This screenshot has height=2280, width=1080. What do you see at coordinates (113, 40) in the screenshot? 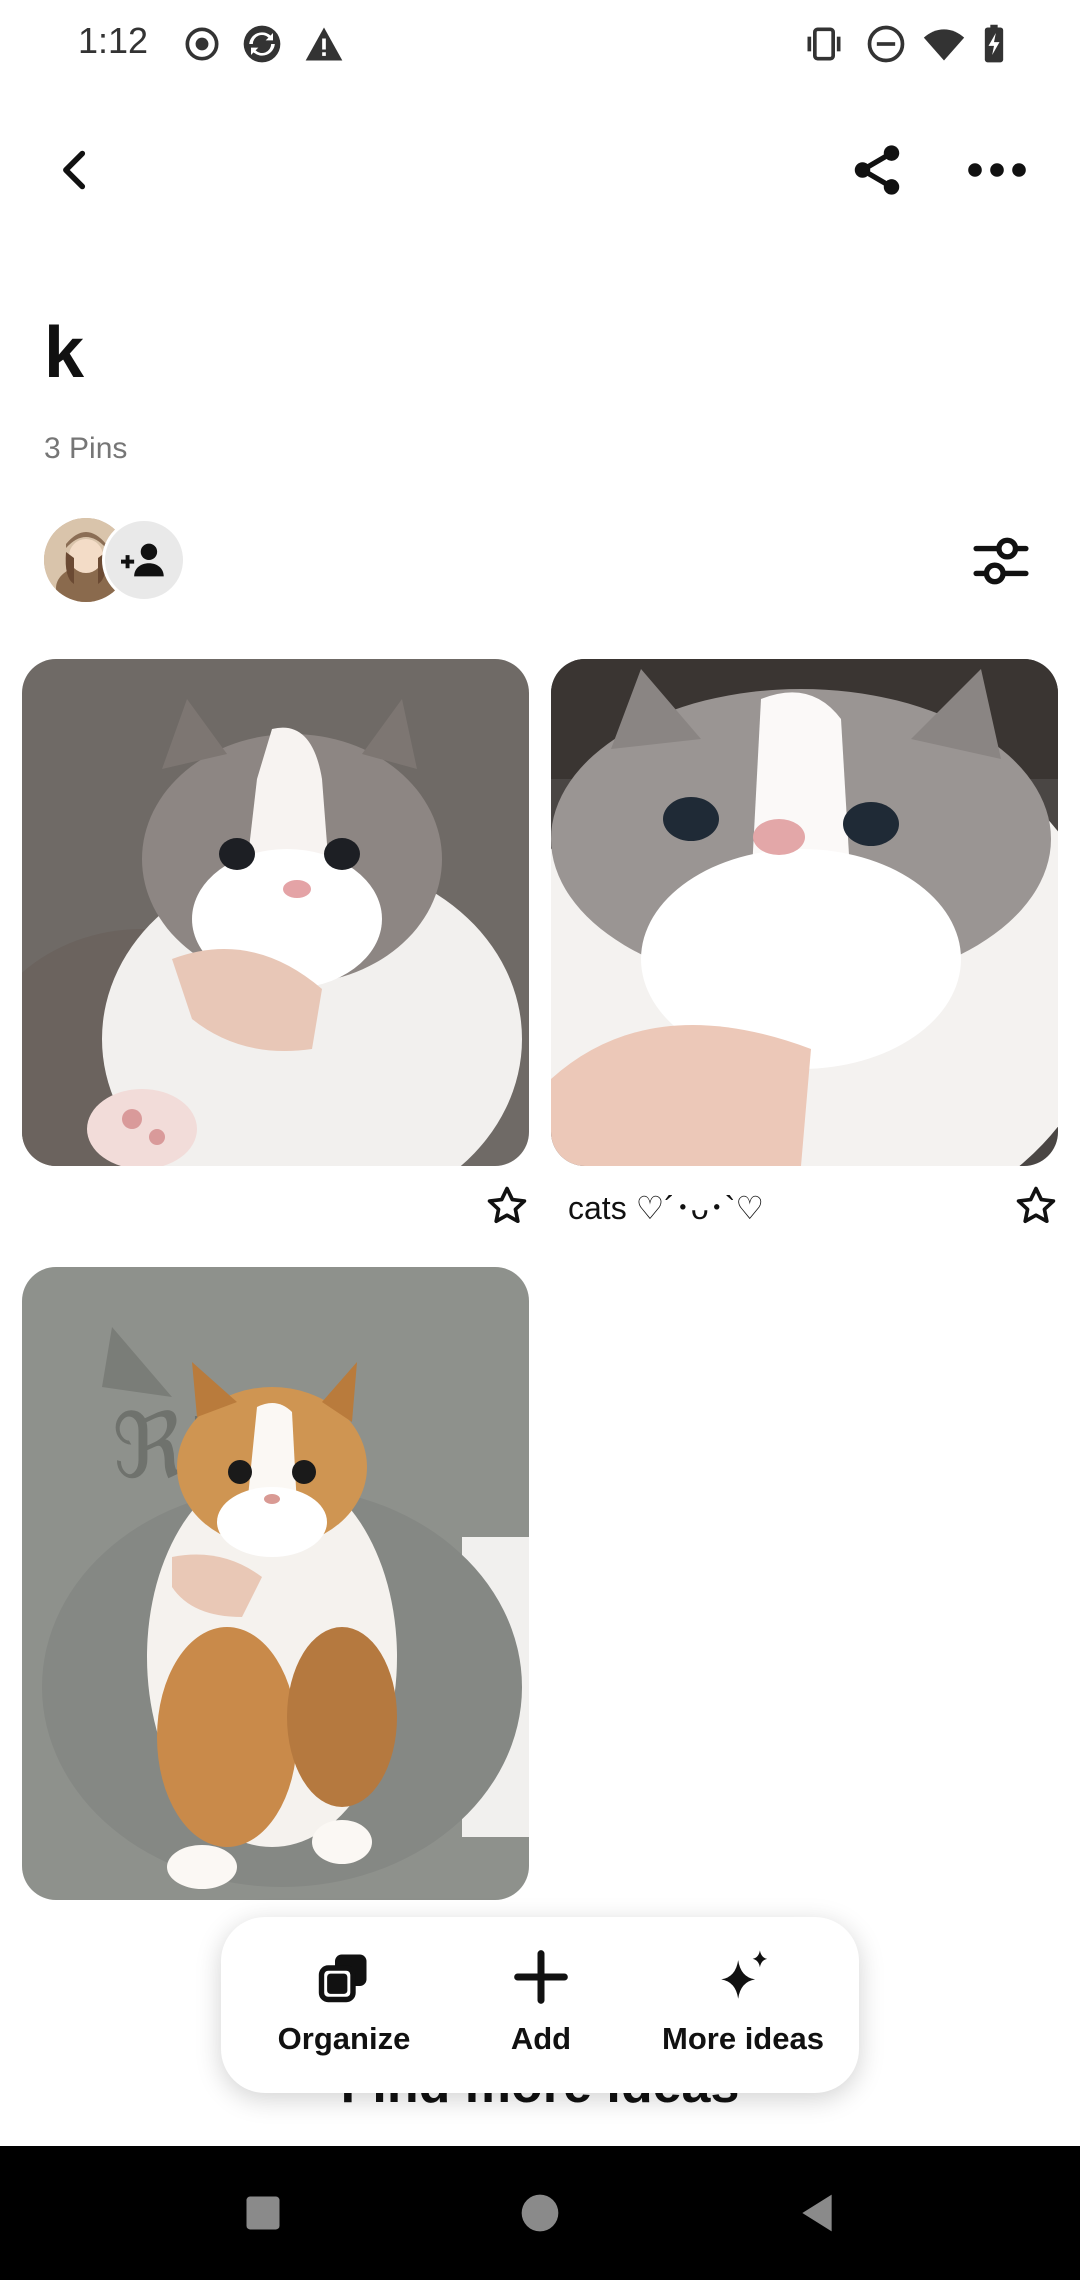
I see `status-time: 1:12` at bounding box center [113, 40].